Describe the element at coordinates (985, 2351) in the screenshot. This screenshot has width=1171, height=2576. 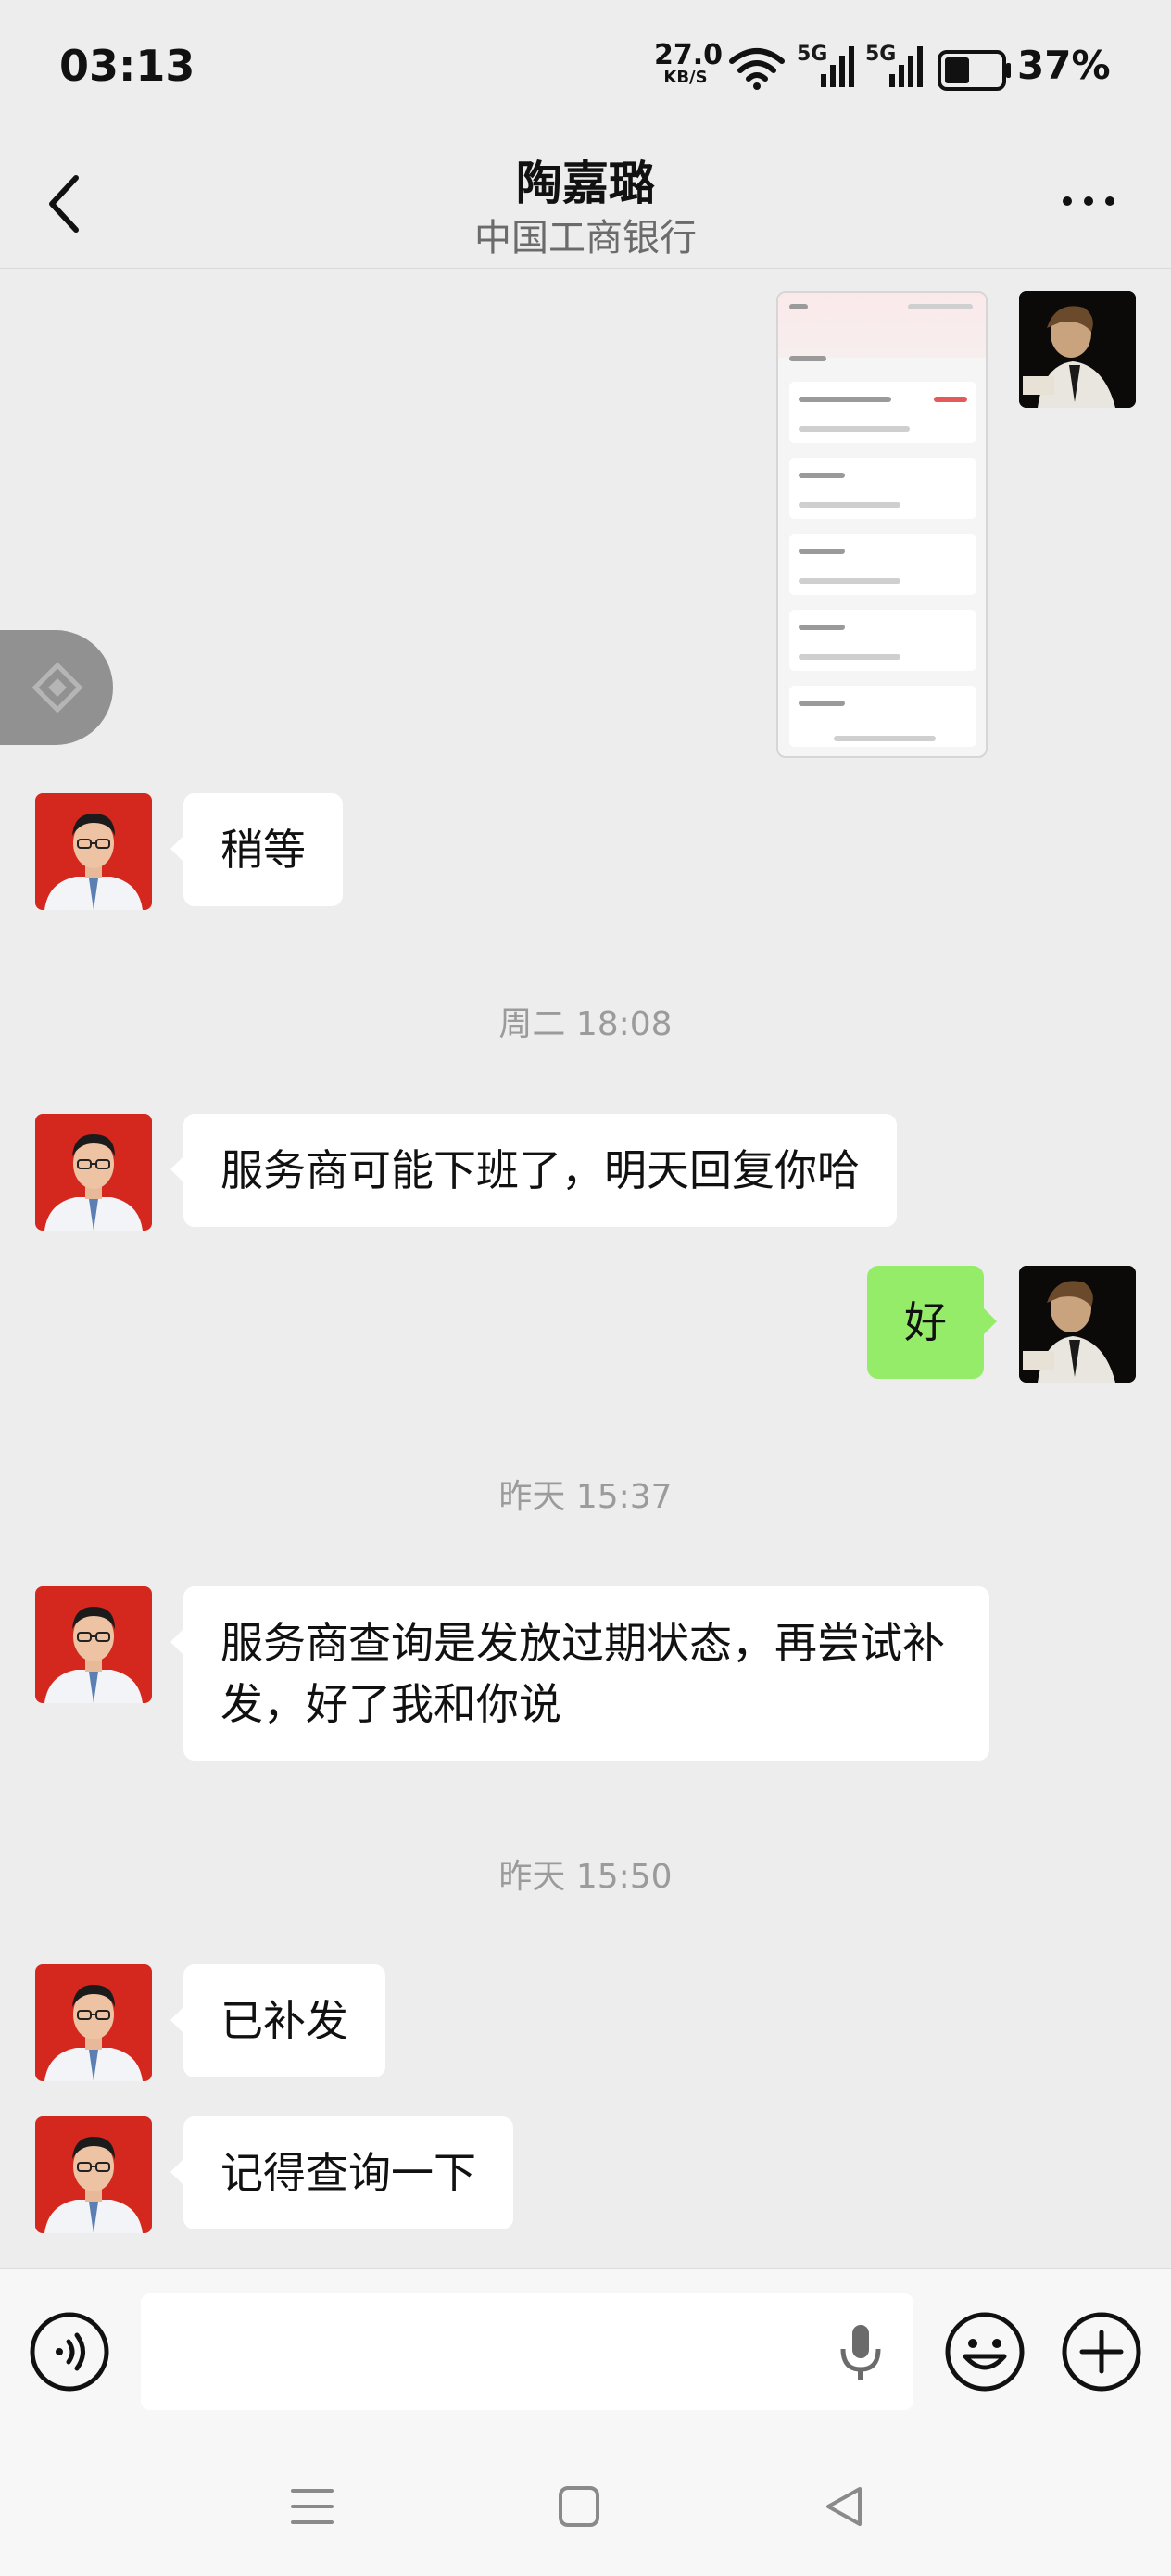
I see `emoji-icon` at that location.